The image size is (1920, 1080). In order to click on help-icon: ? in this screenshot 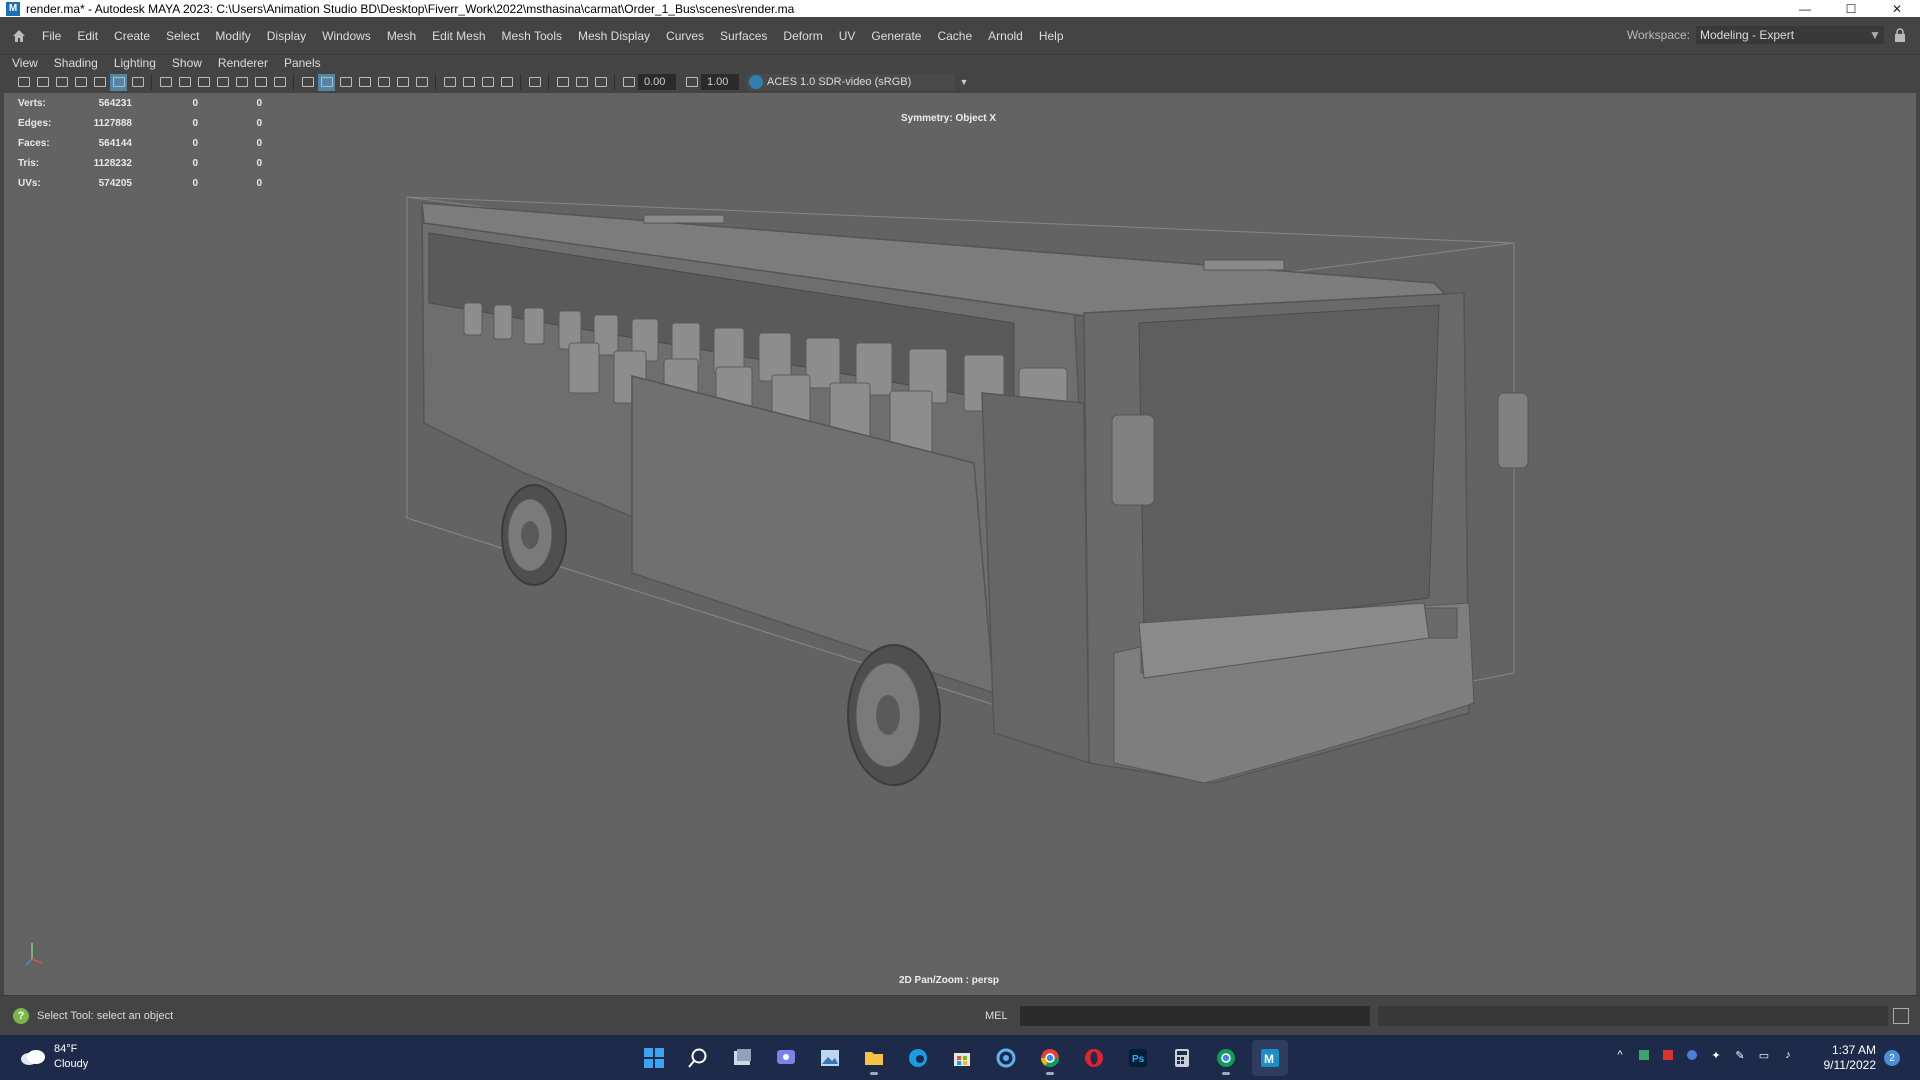, I will do `click(21, 1015)`.